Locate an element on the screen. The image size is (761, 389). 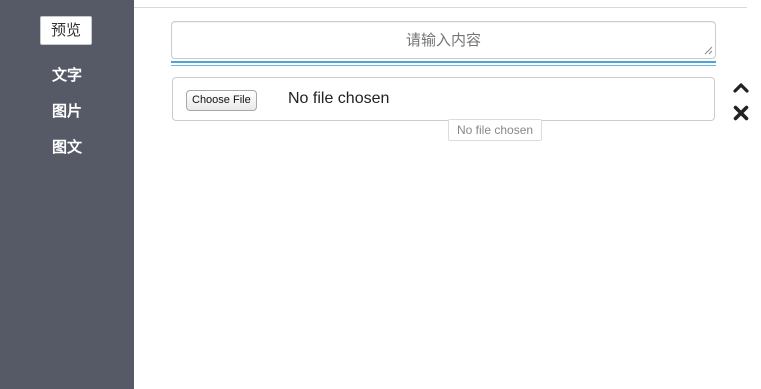
choose-file-button: Choose File is located at coordinates (221, 100).